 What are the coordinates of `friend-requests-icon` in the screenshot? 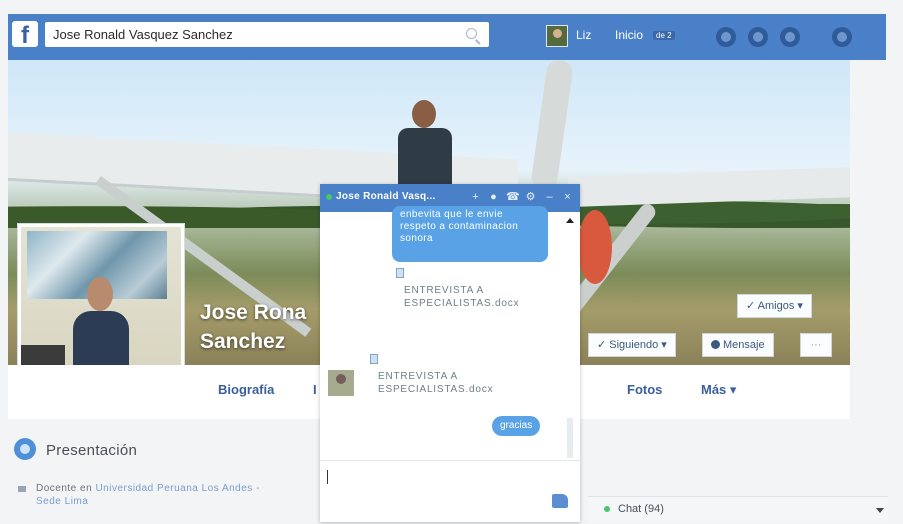 It's located at (726, 37).